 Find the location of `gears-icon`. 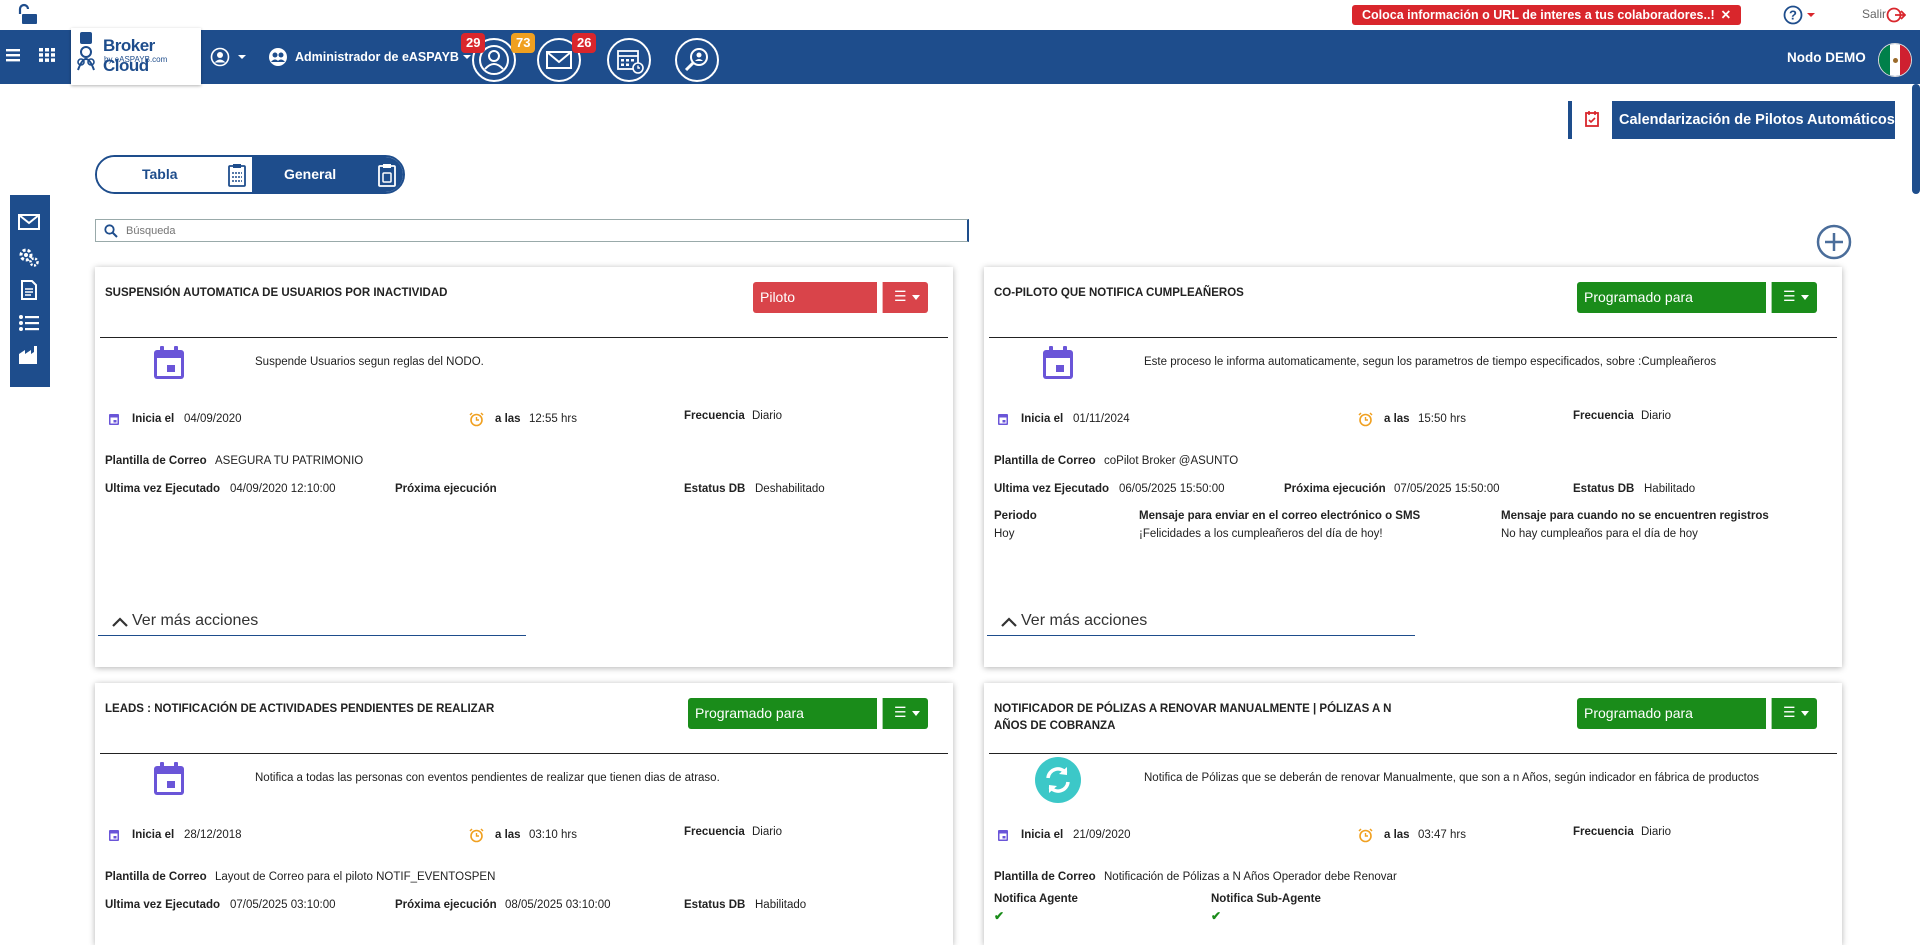

gears-icon is located at coordinates (29, 258).